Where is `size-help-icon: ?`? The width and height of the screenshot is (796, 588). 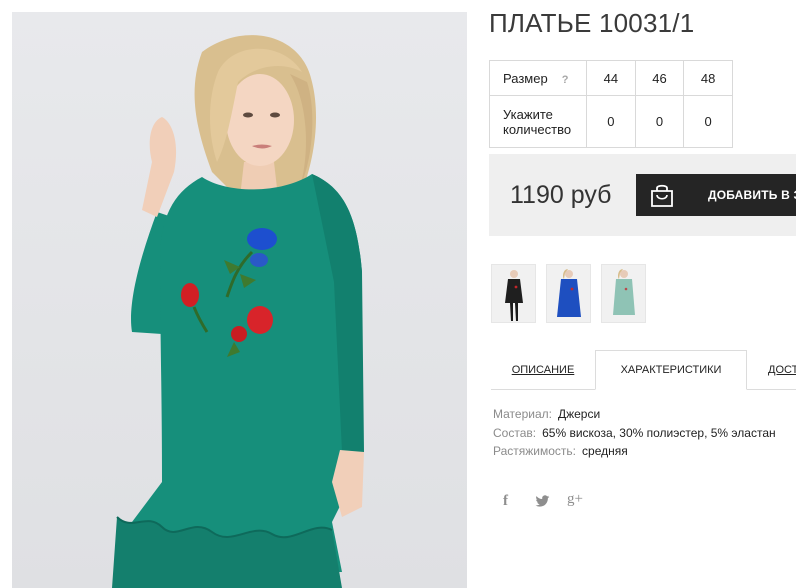
size-help-icon: ? is located at coordinates (565, 80).